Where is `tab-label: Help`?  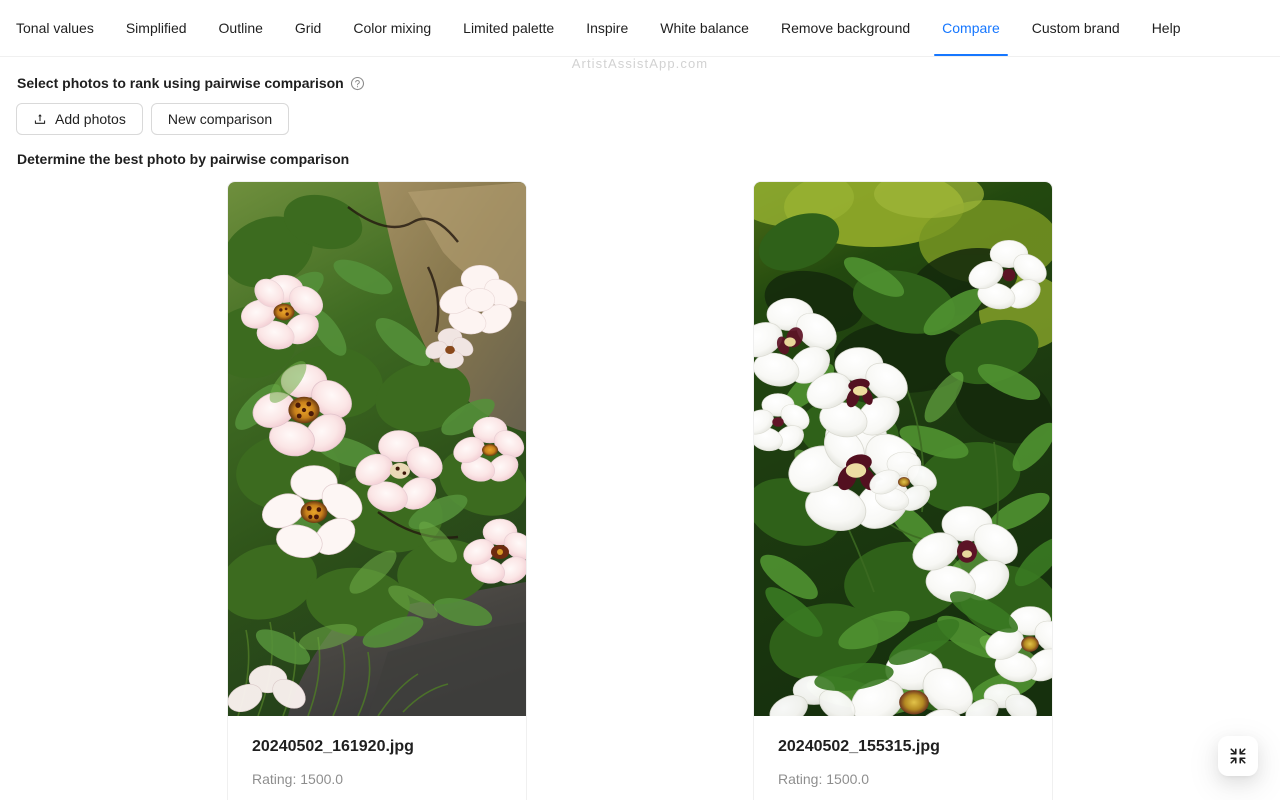
tab-label: Help is located at coordinates (1166, 28).